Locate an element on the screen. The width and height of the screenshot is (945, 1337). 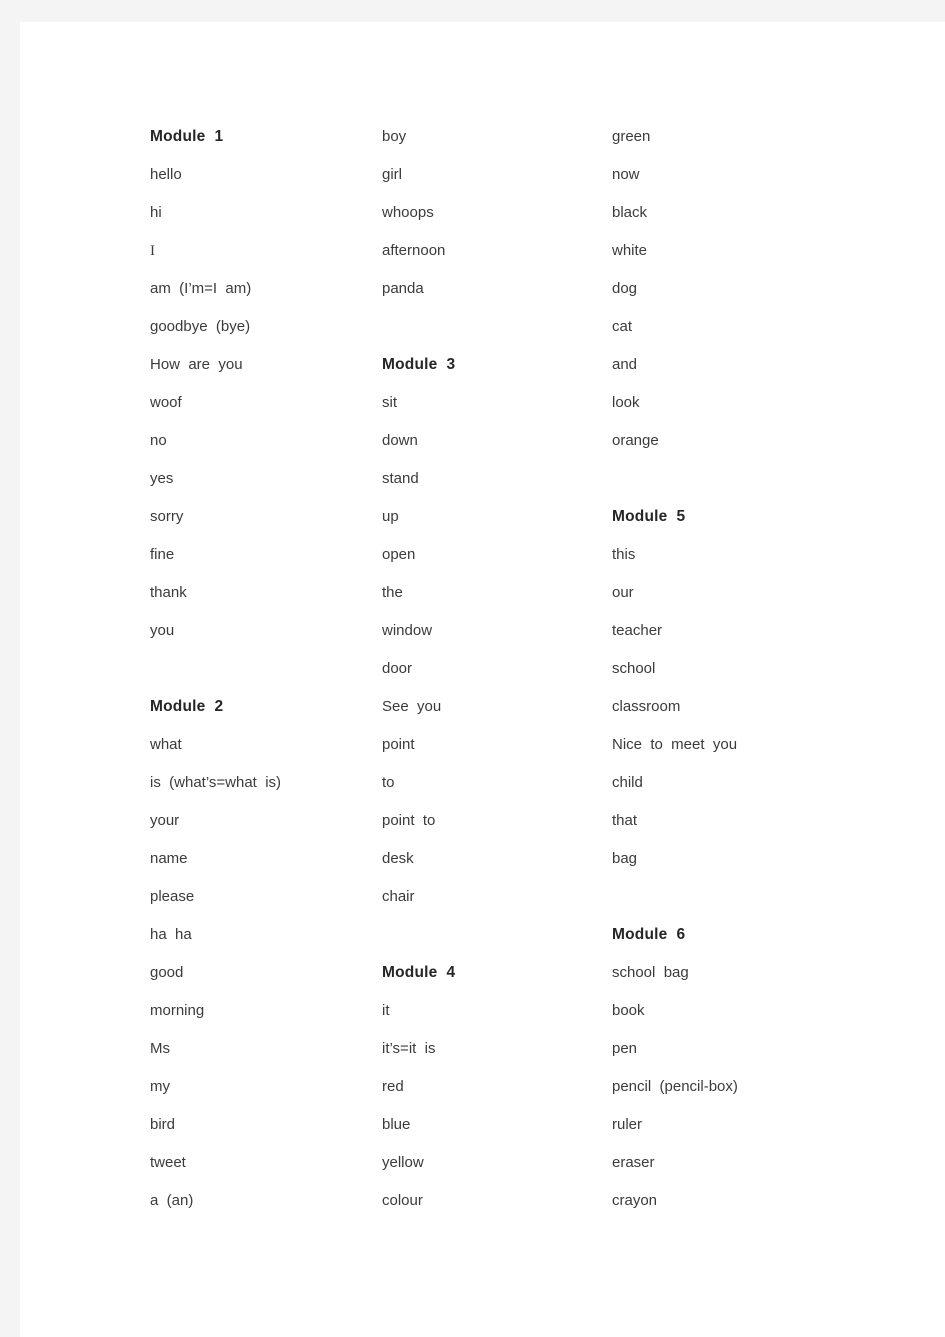
word-item: eraser is located at coordinates (633, 1162).